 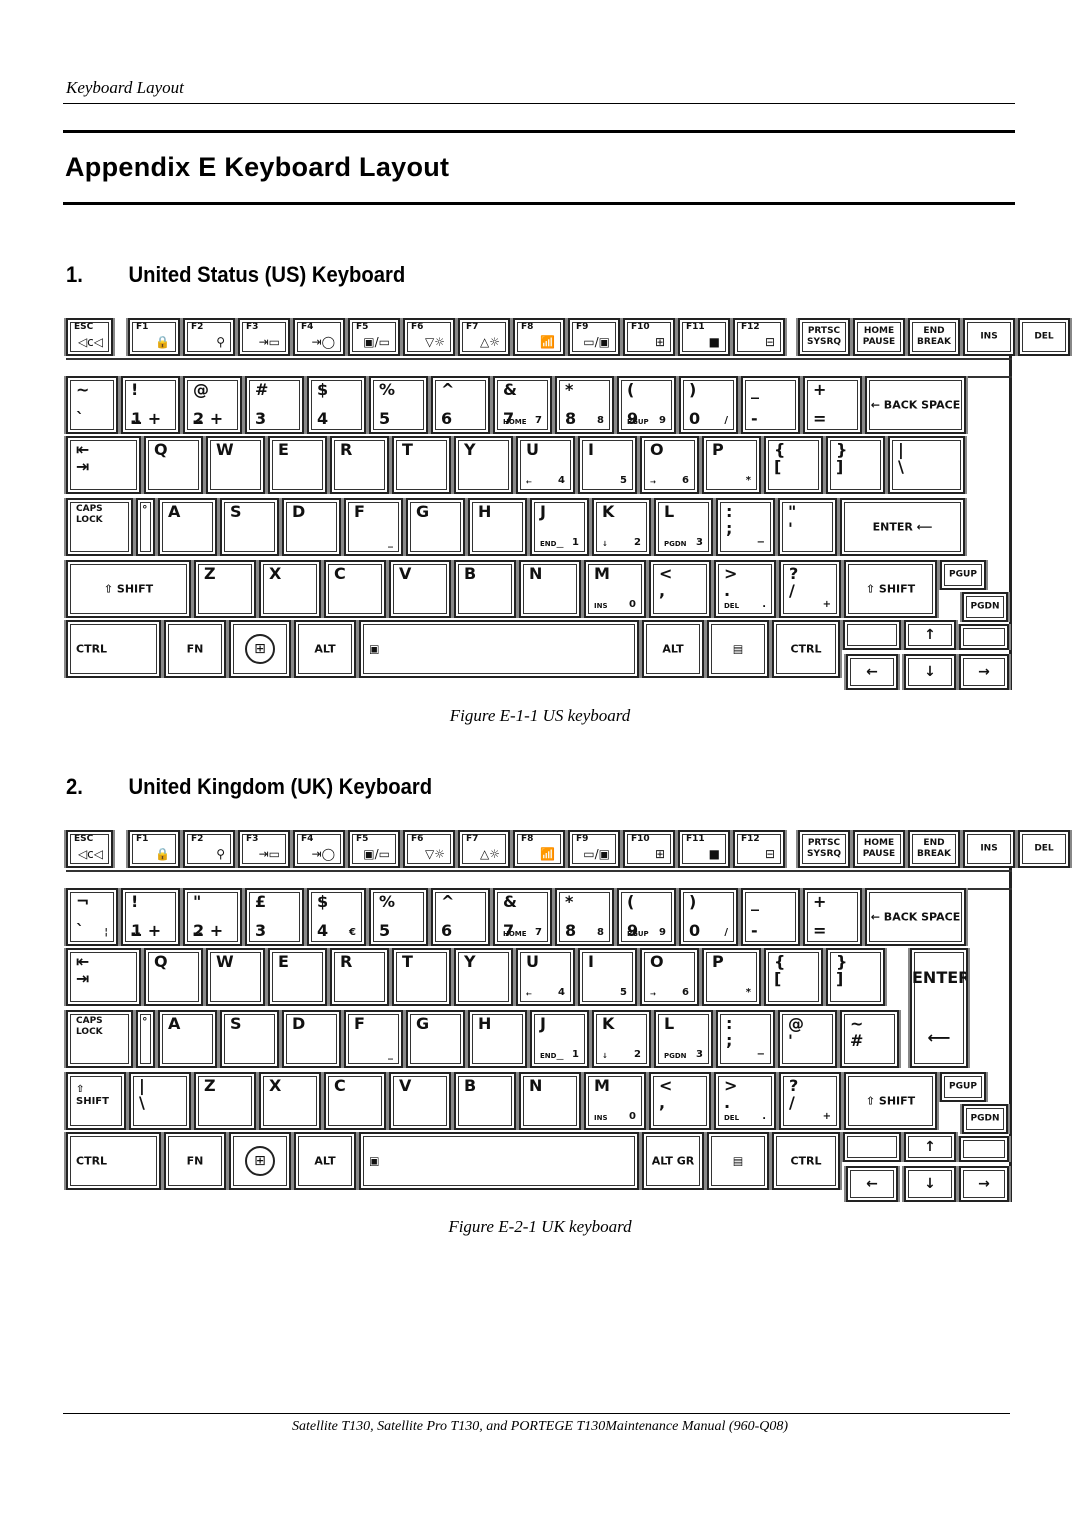 What do you see at coordinates (387, 389) in the screenshot?
I see `key-shift-symbol: %` at bounding box center [387, 389].